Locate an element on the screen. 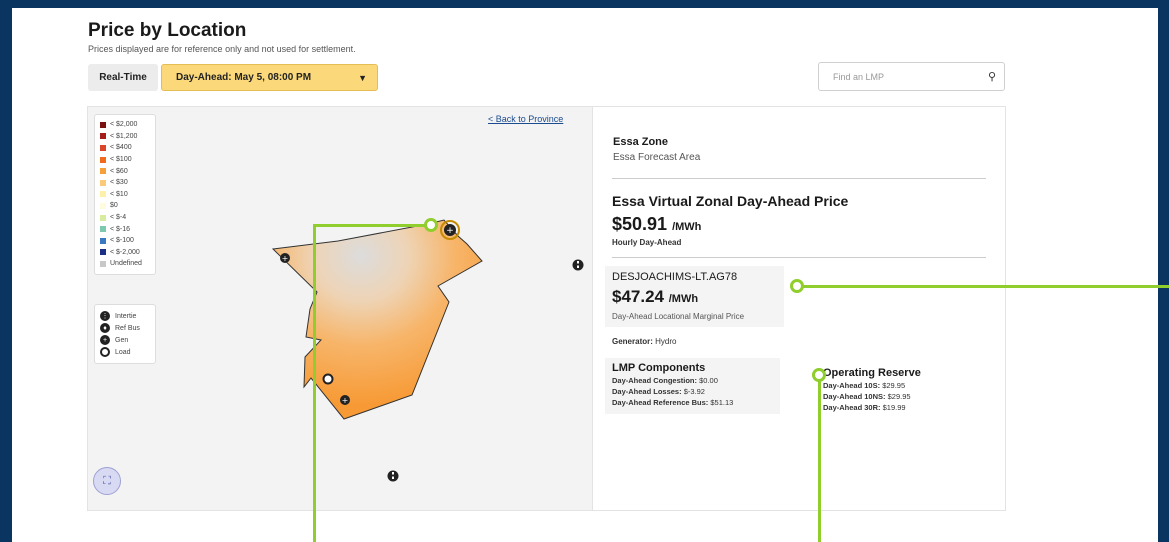 The image size is (1169, 542). legend-label: < $2,000 is located at coordinates (124, 125).